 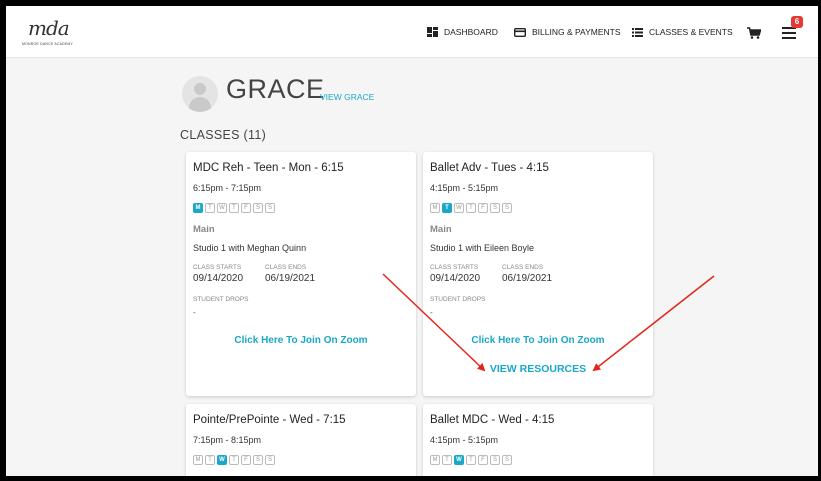 I want to click on list-icon, so click(x=637, y=32).